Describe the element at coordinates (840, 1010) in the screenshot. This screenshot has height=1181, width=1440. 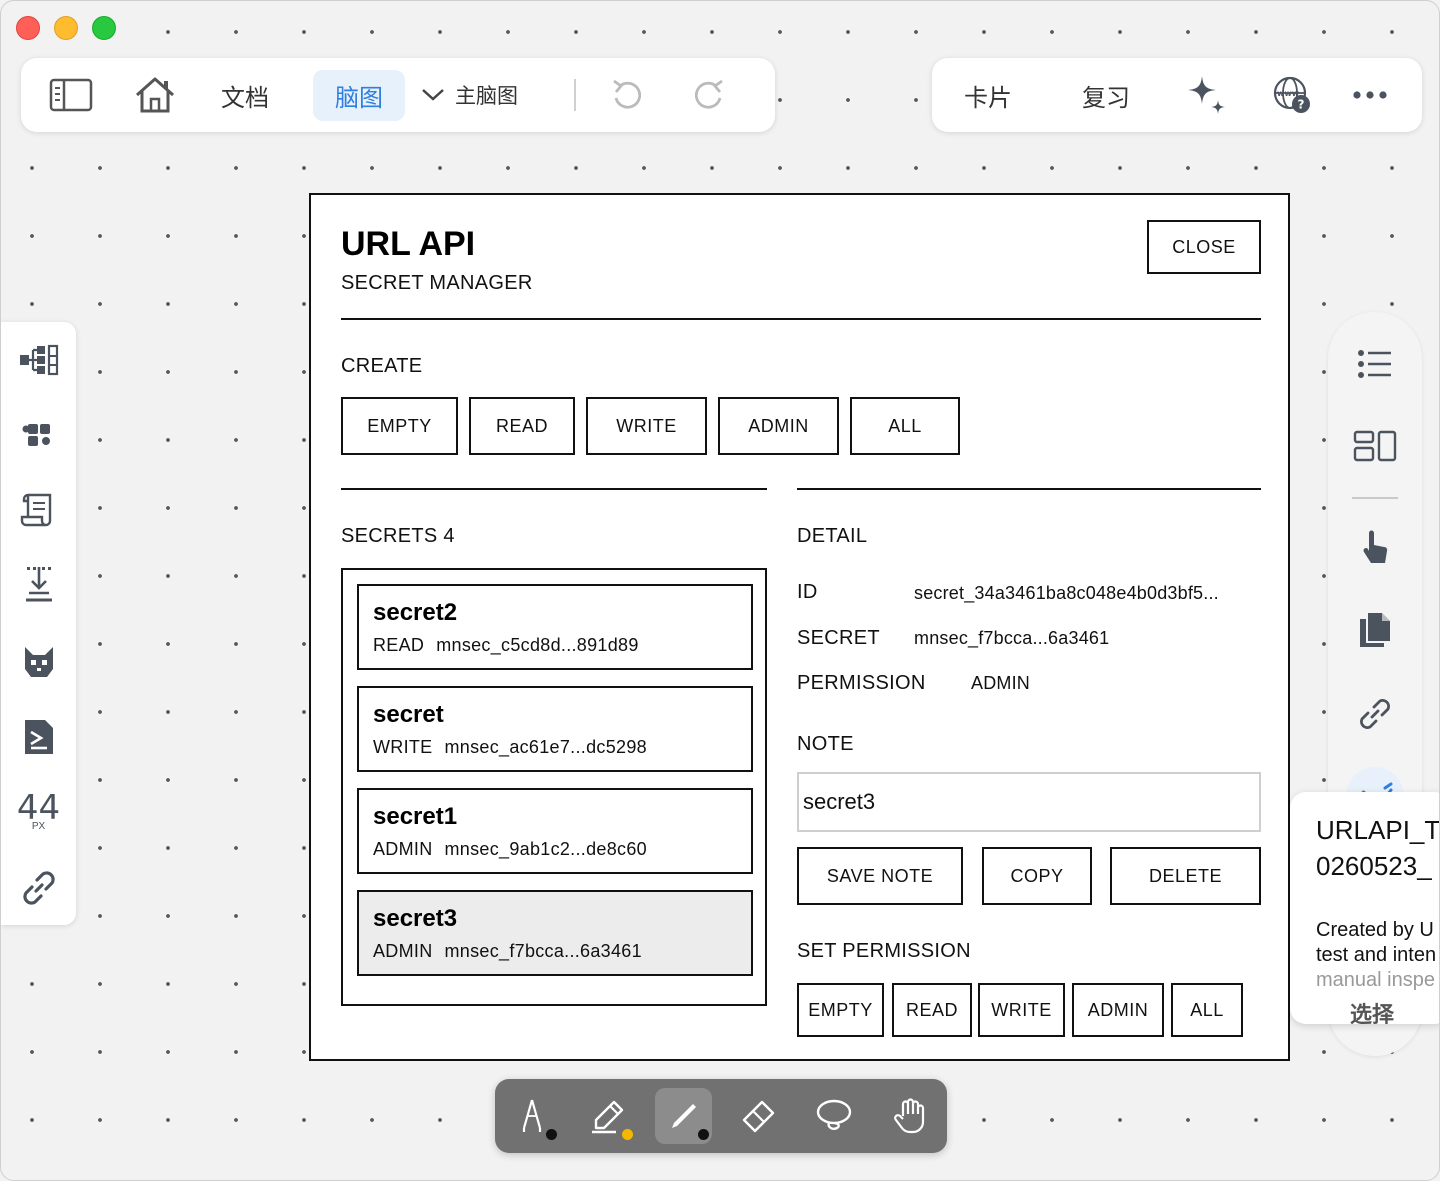
I see `set-empty-button: EMPTY` at that location.